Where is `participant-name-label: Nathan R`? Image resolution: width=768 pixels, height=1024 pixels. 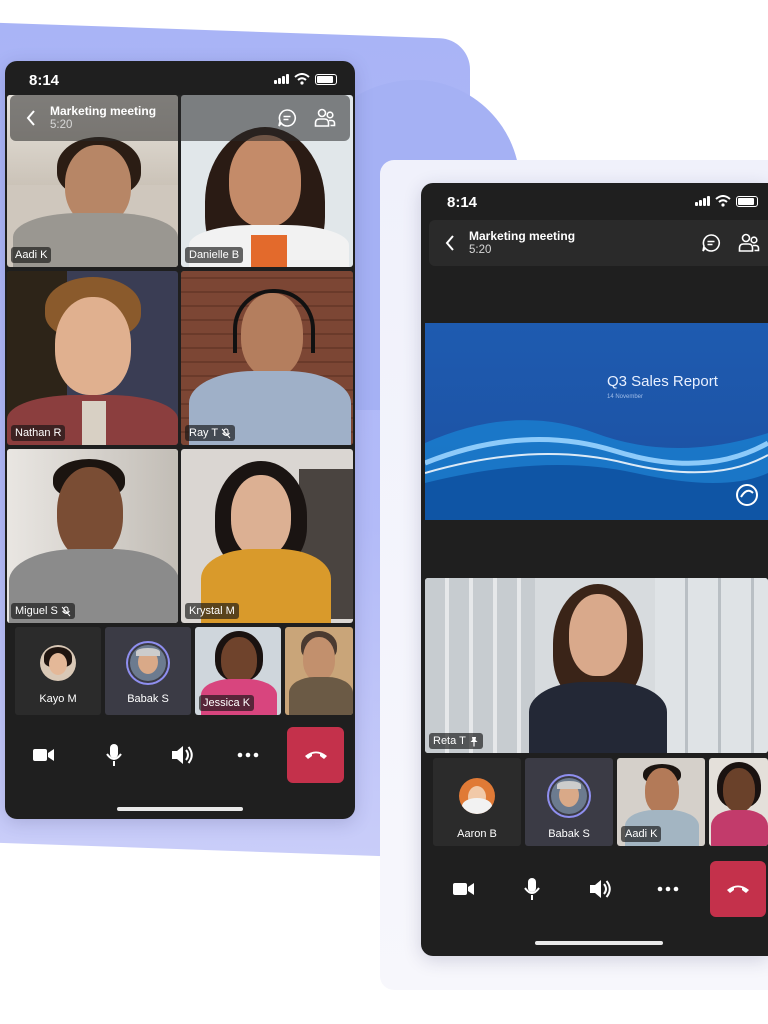 participant-name-label: Nathan R is located at coordinates (38, 433).